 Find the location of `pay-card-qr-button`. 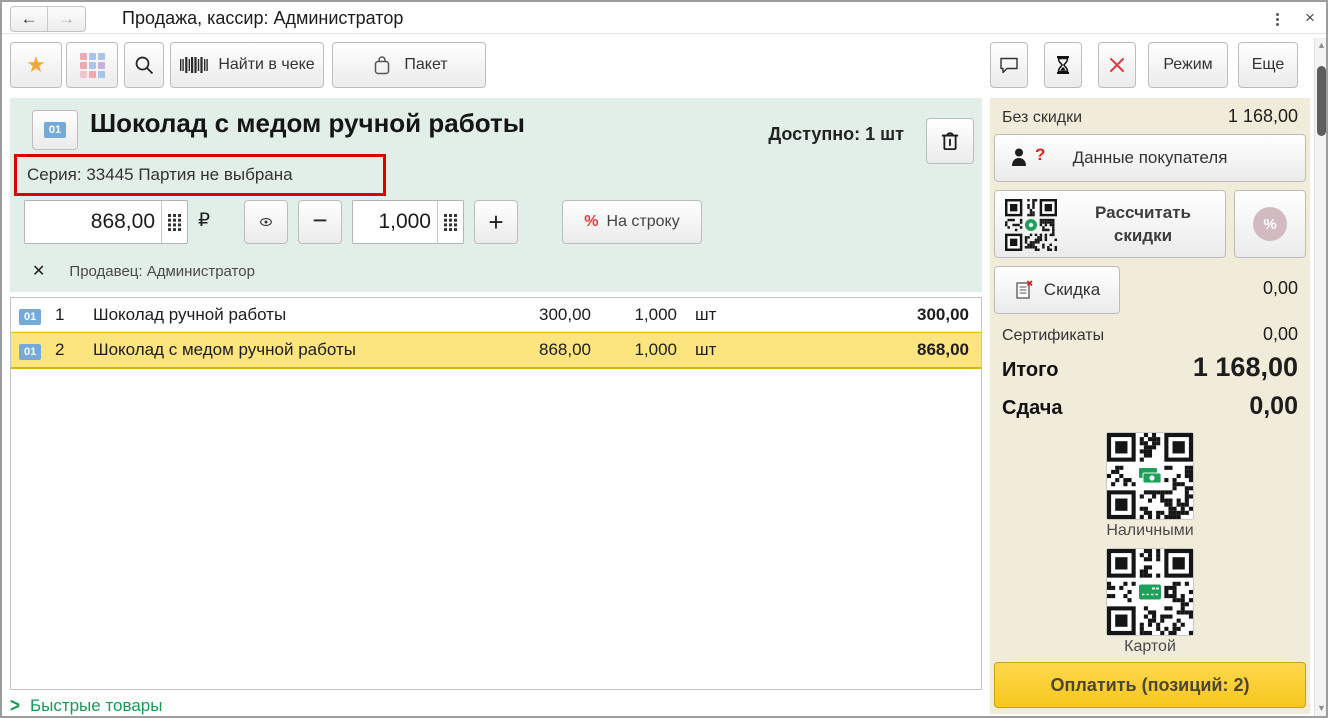

pay-card-qr-button is located at coordinates (1150, 592).